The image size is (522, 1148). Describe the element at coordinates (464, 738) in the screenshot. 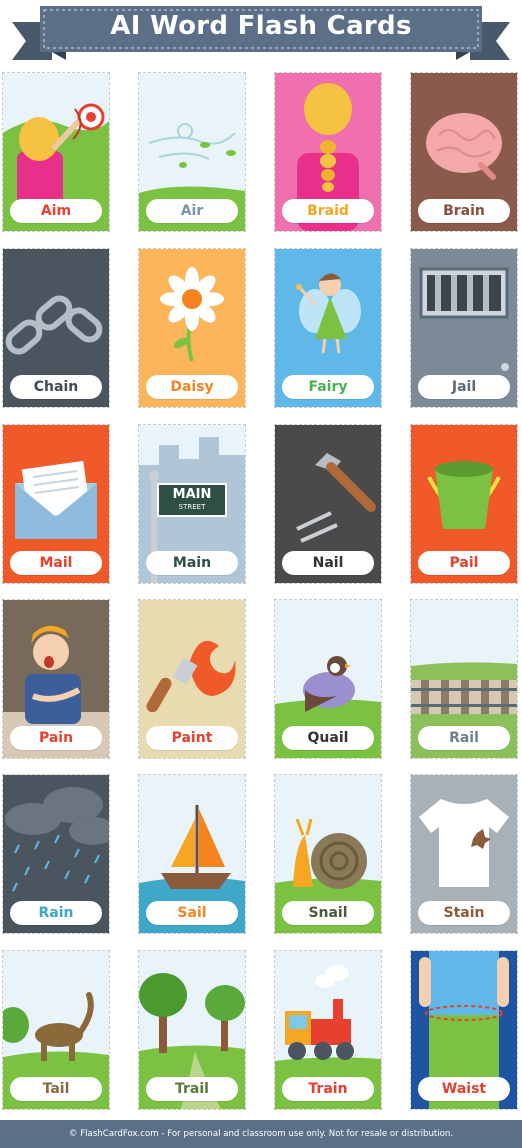

I see `card-label: Rail` at that location.